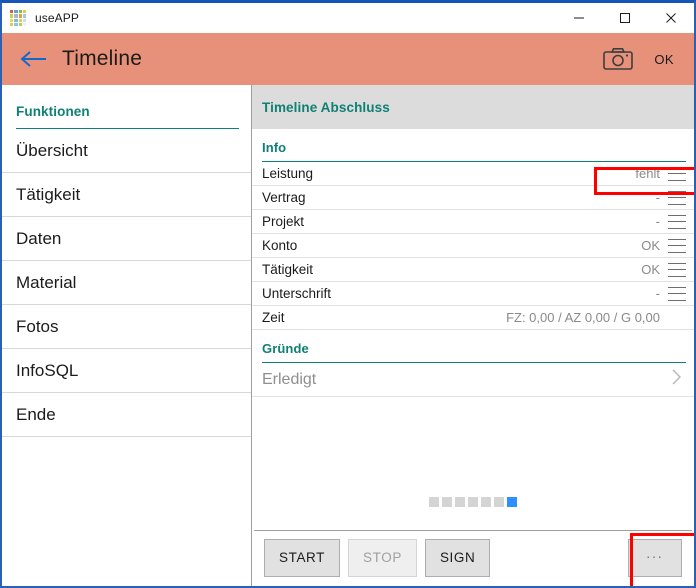 The image size is (696, 588). What do you see at coordinates (473, 107) in the screenshot?
I see `panel-header: Timeline Abschluss` at bounding box center [473, 107].